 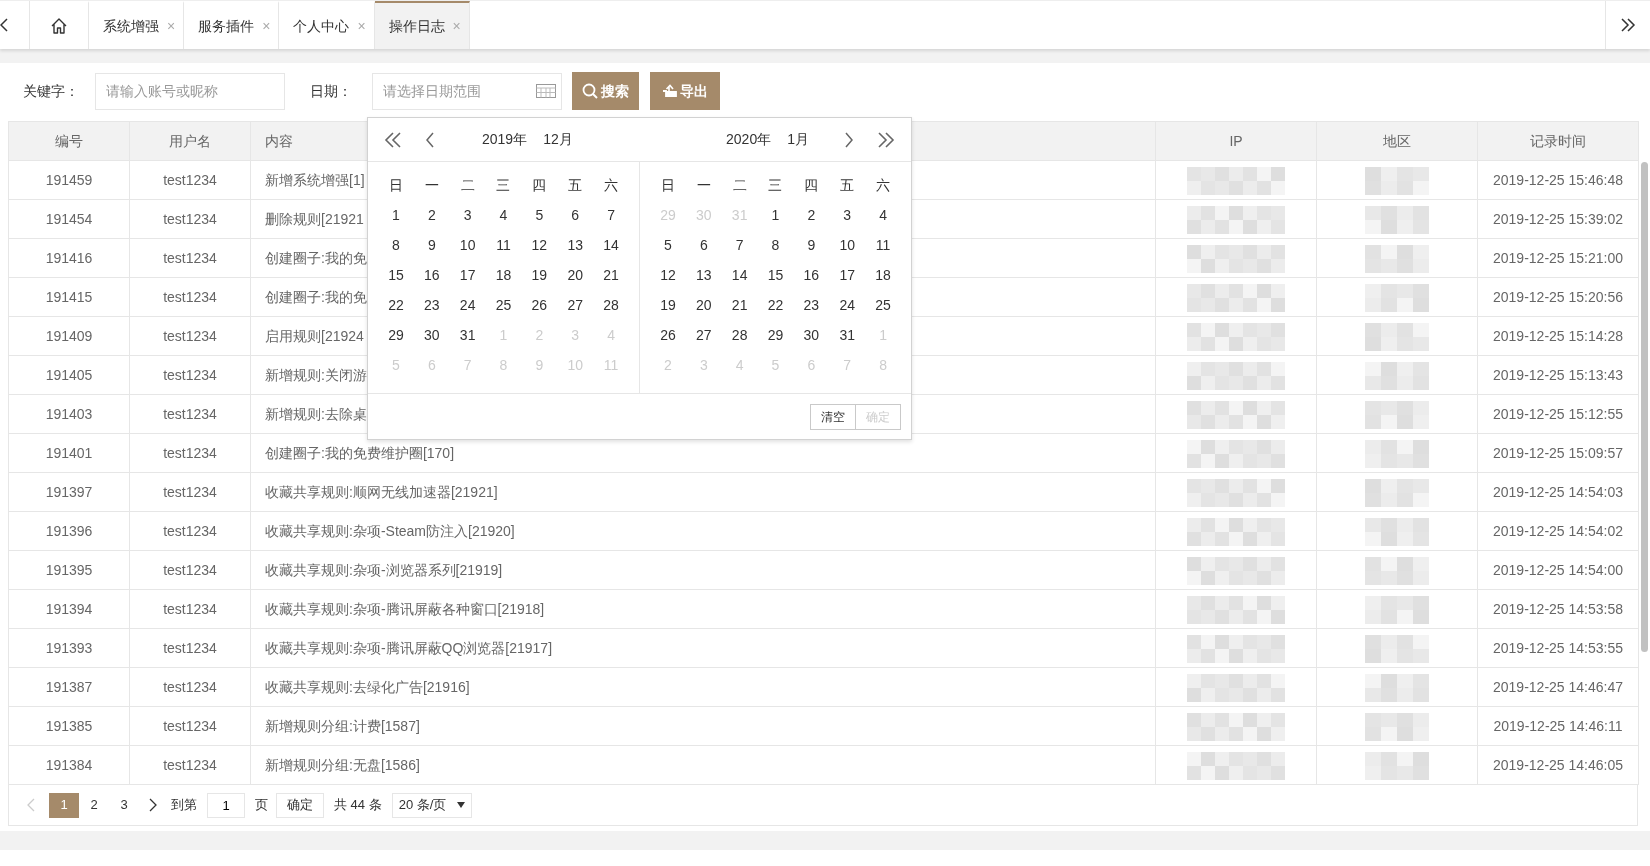 What do you see at coordinates (69, 219) in the screenshot?
I see `table-cell: 191454` at bounding box center [69, 219].